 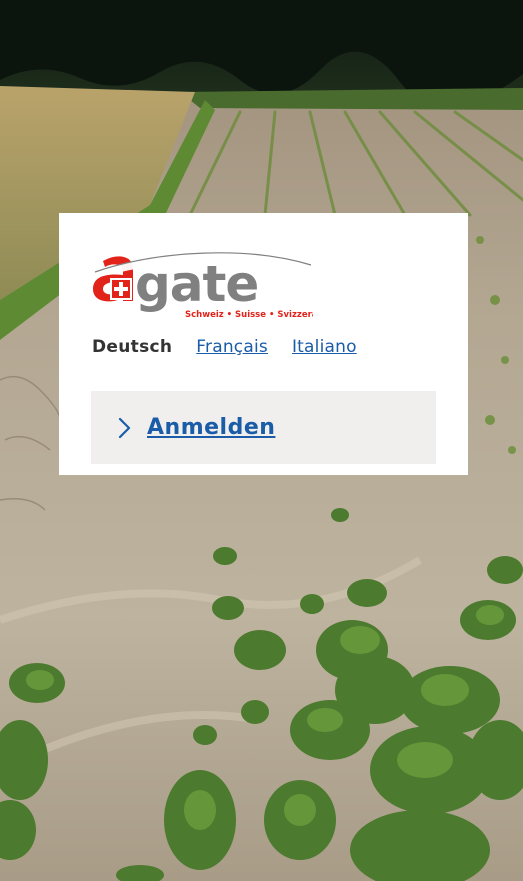 I want to click on login-button: Anmelden, so click(x=263, y=427).